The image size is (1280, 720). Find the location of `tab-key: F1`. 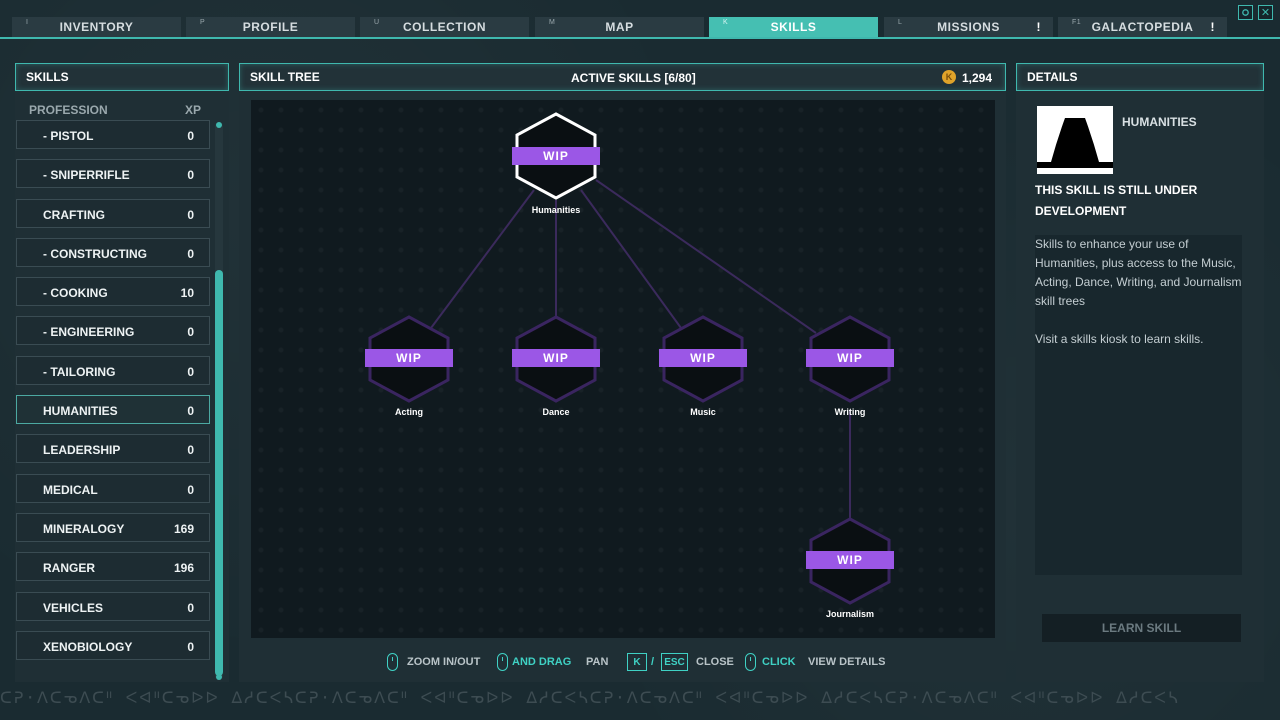

tab-key: F1 is located at coordinates (1077, 22).